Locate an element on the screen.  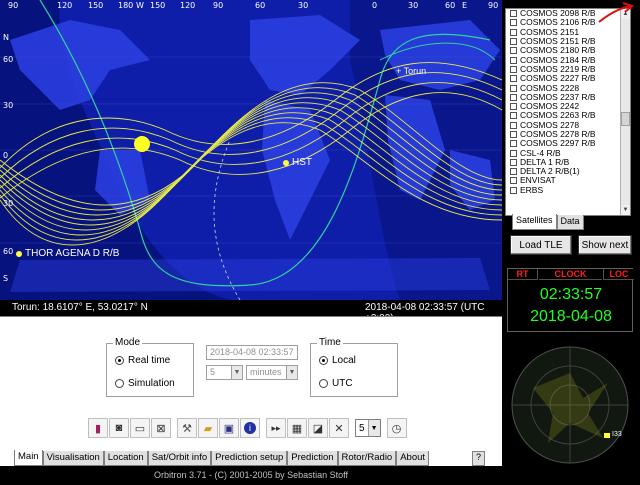
clock-icon: ◷ is located at coordinates (396, 428).